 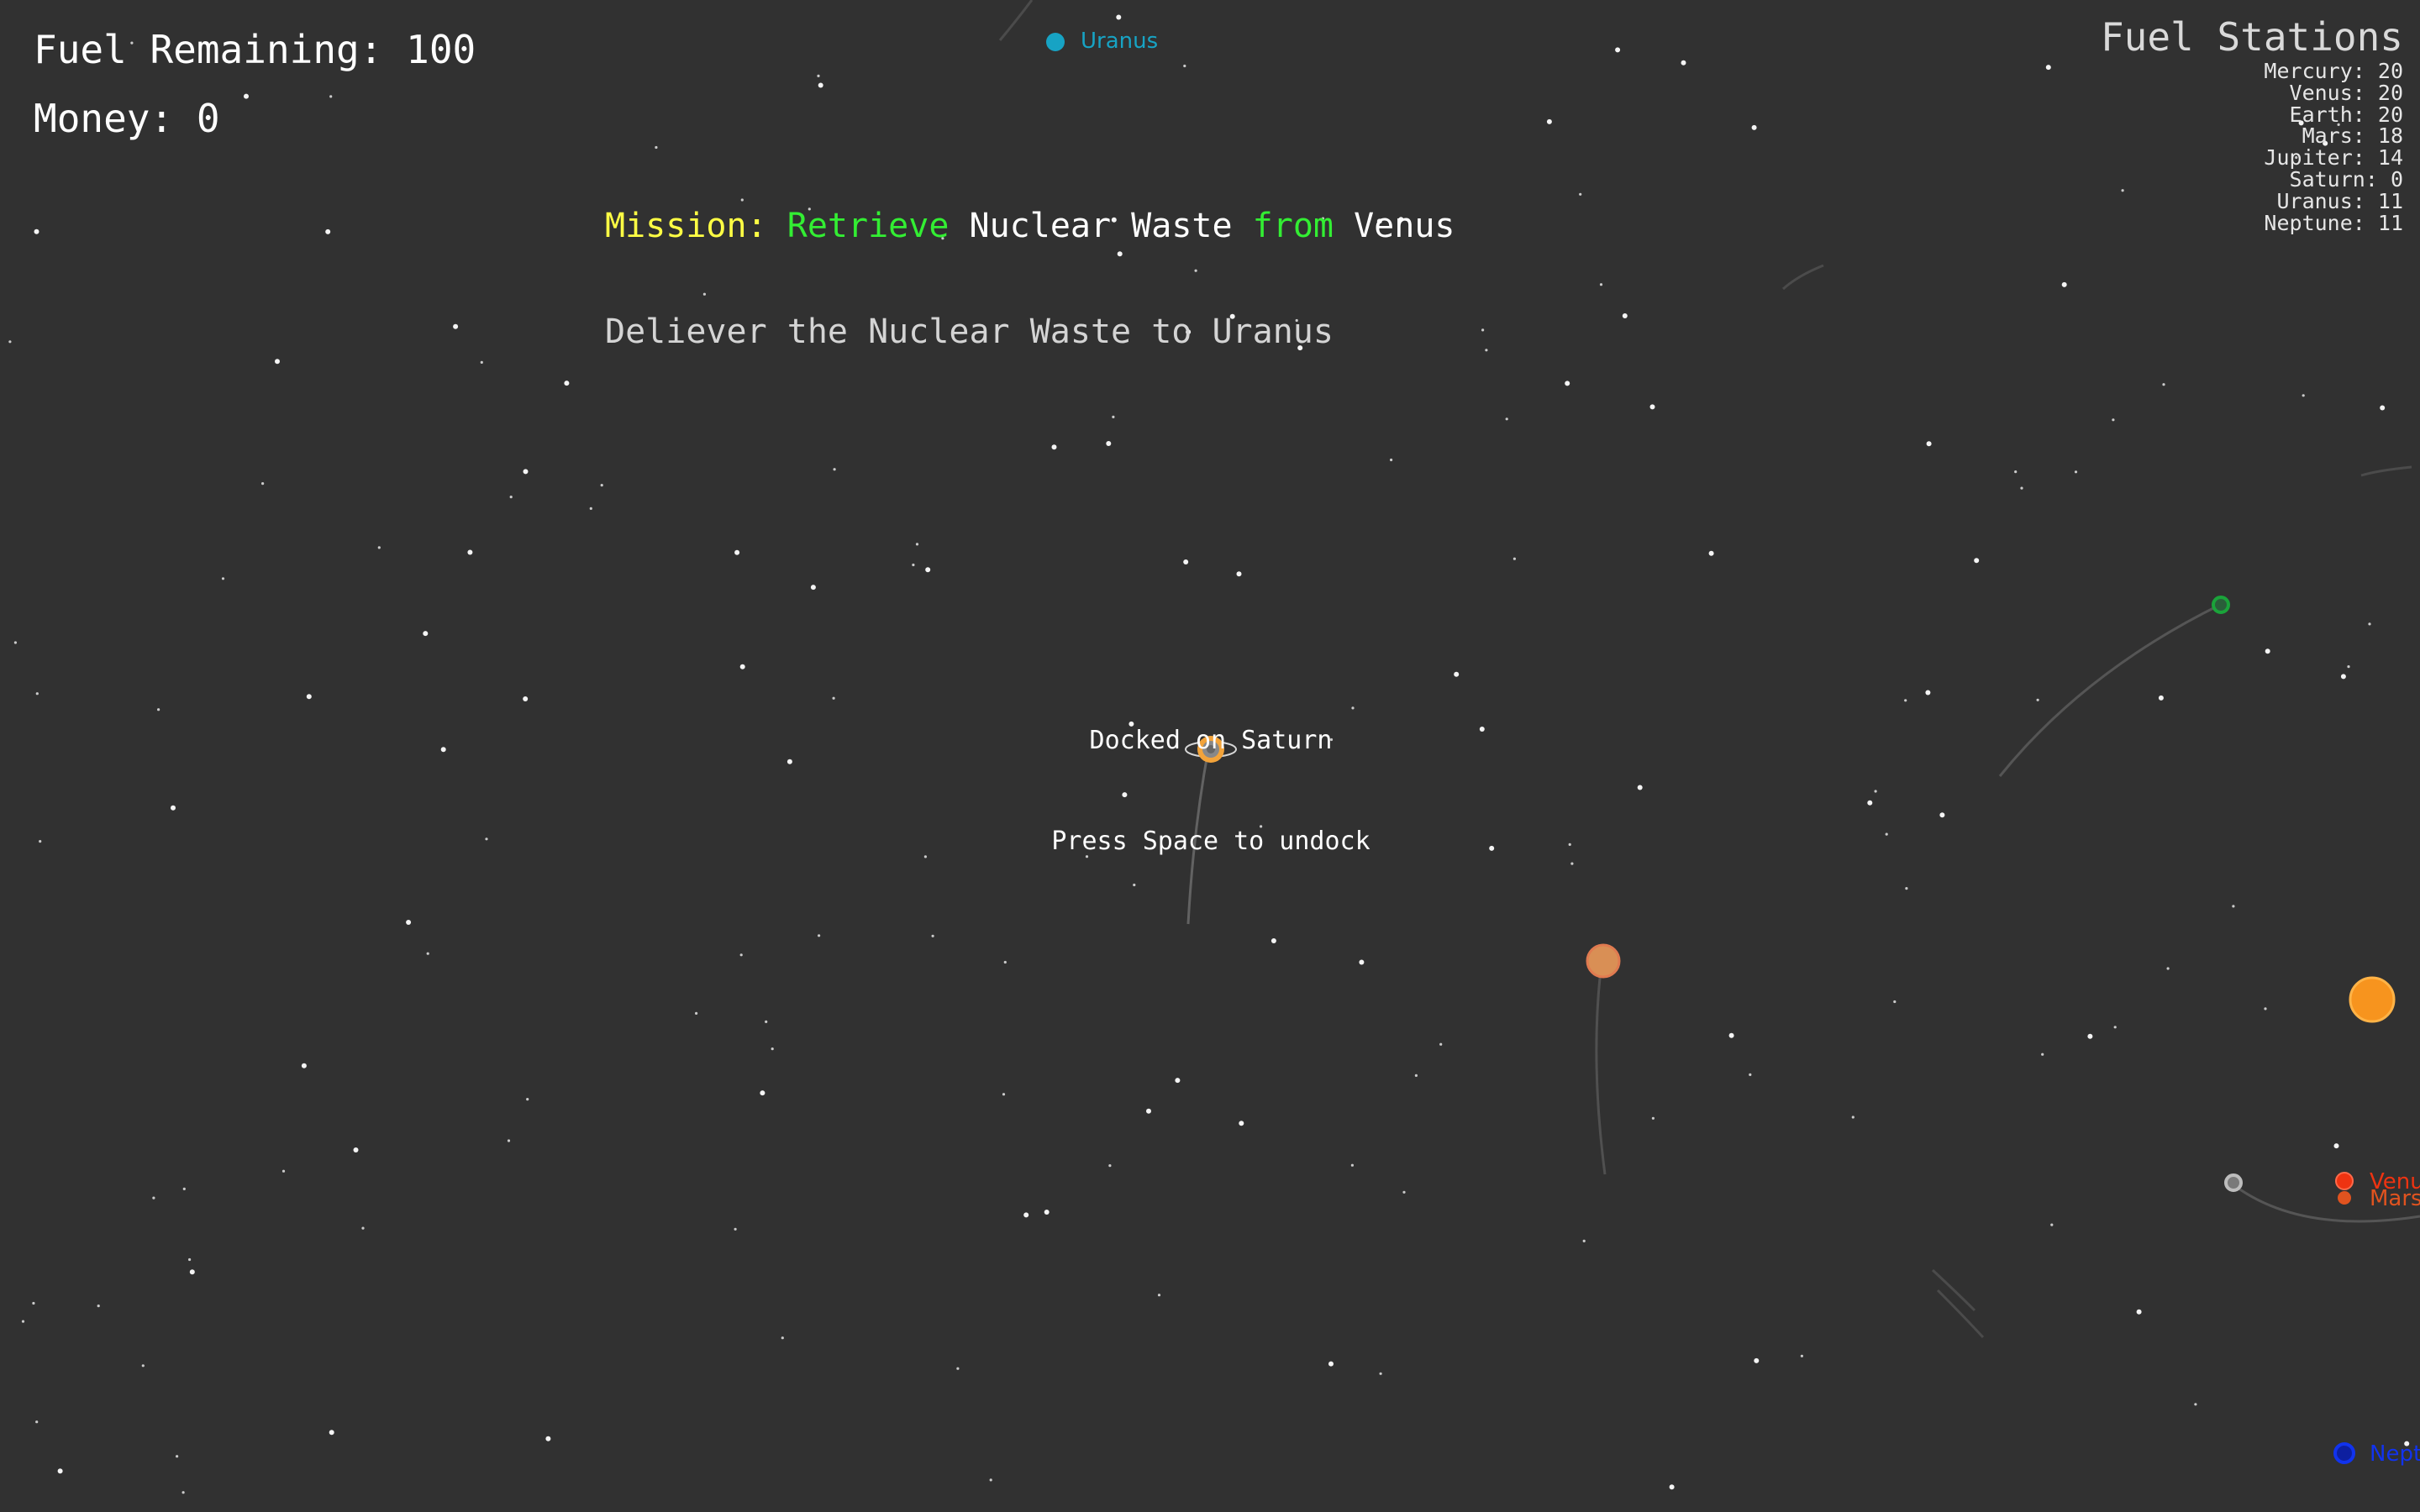 What do you see at coordinates (2314, 200) in the screenshot?
I see `fuel-station-name: Uranus` at bounding box center [2314, 200].